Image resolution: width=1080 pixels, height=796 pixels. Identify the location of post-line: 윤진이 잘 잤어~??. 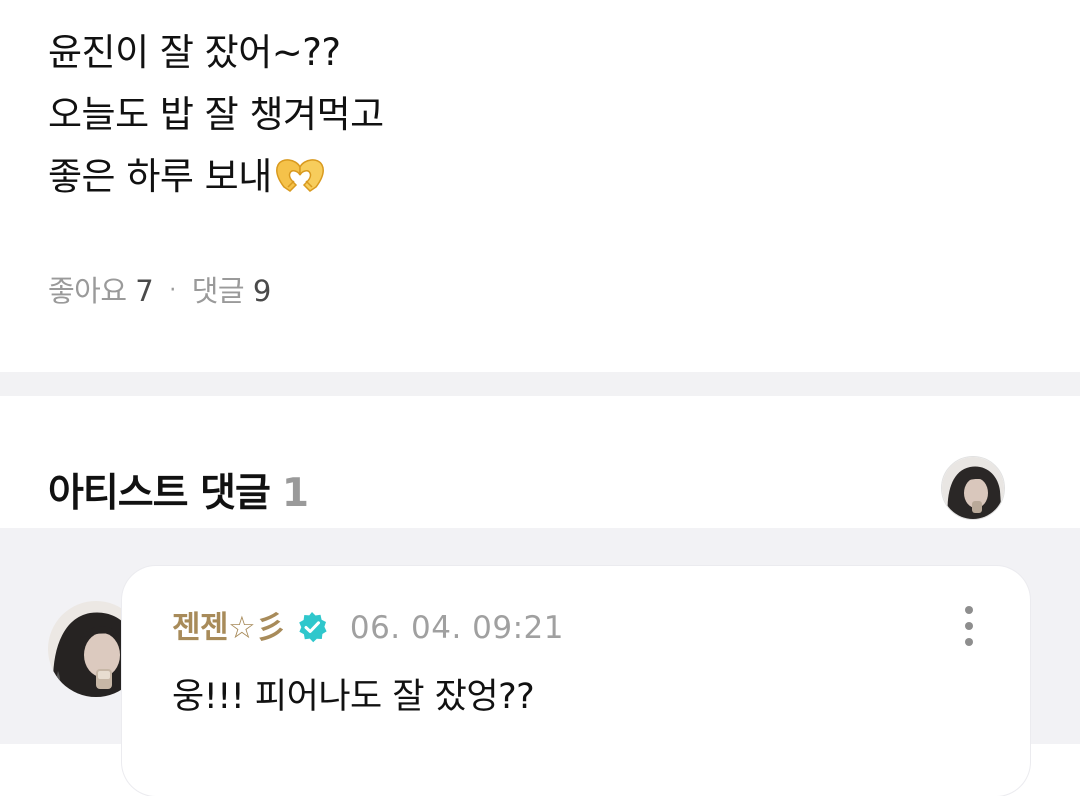
(194, 52).